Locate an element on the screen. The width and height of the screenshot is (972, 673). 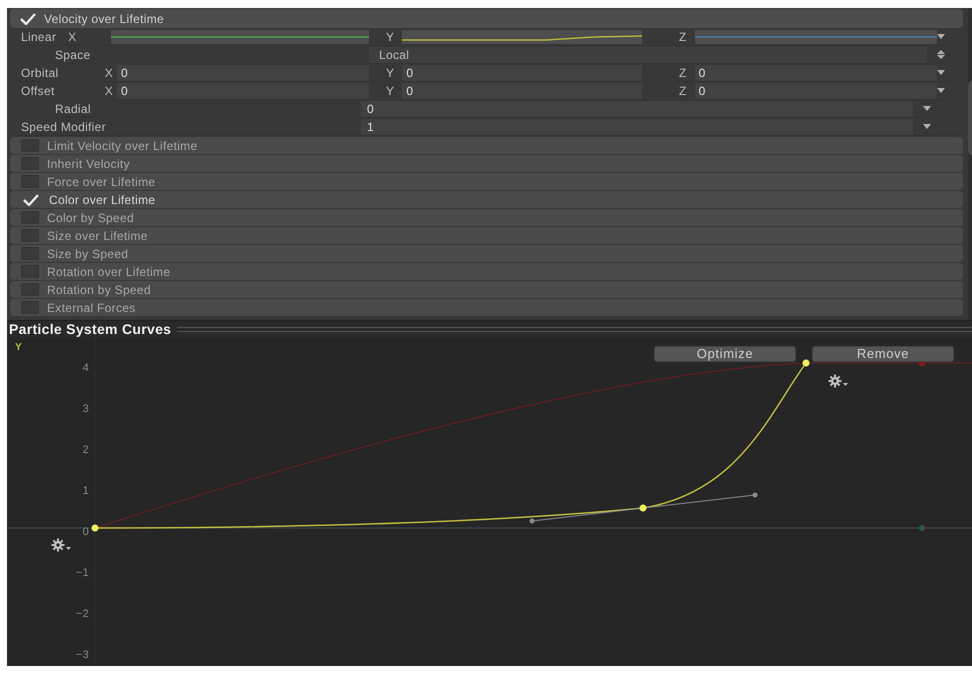
property-label: Radial is located at coordinates (72, 109).